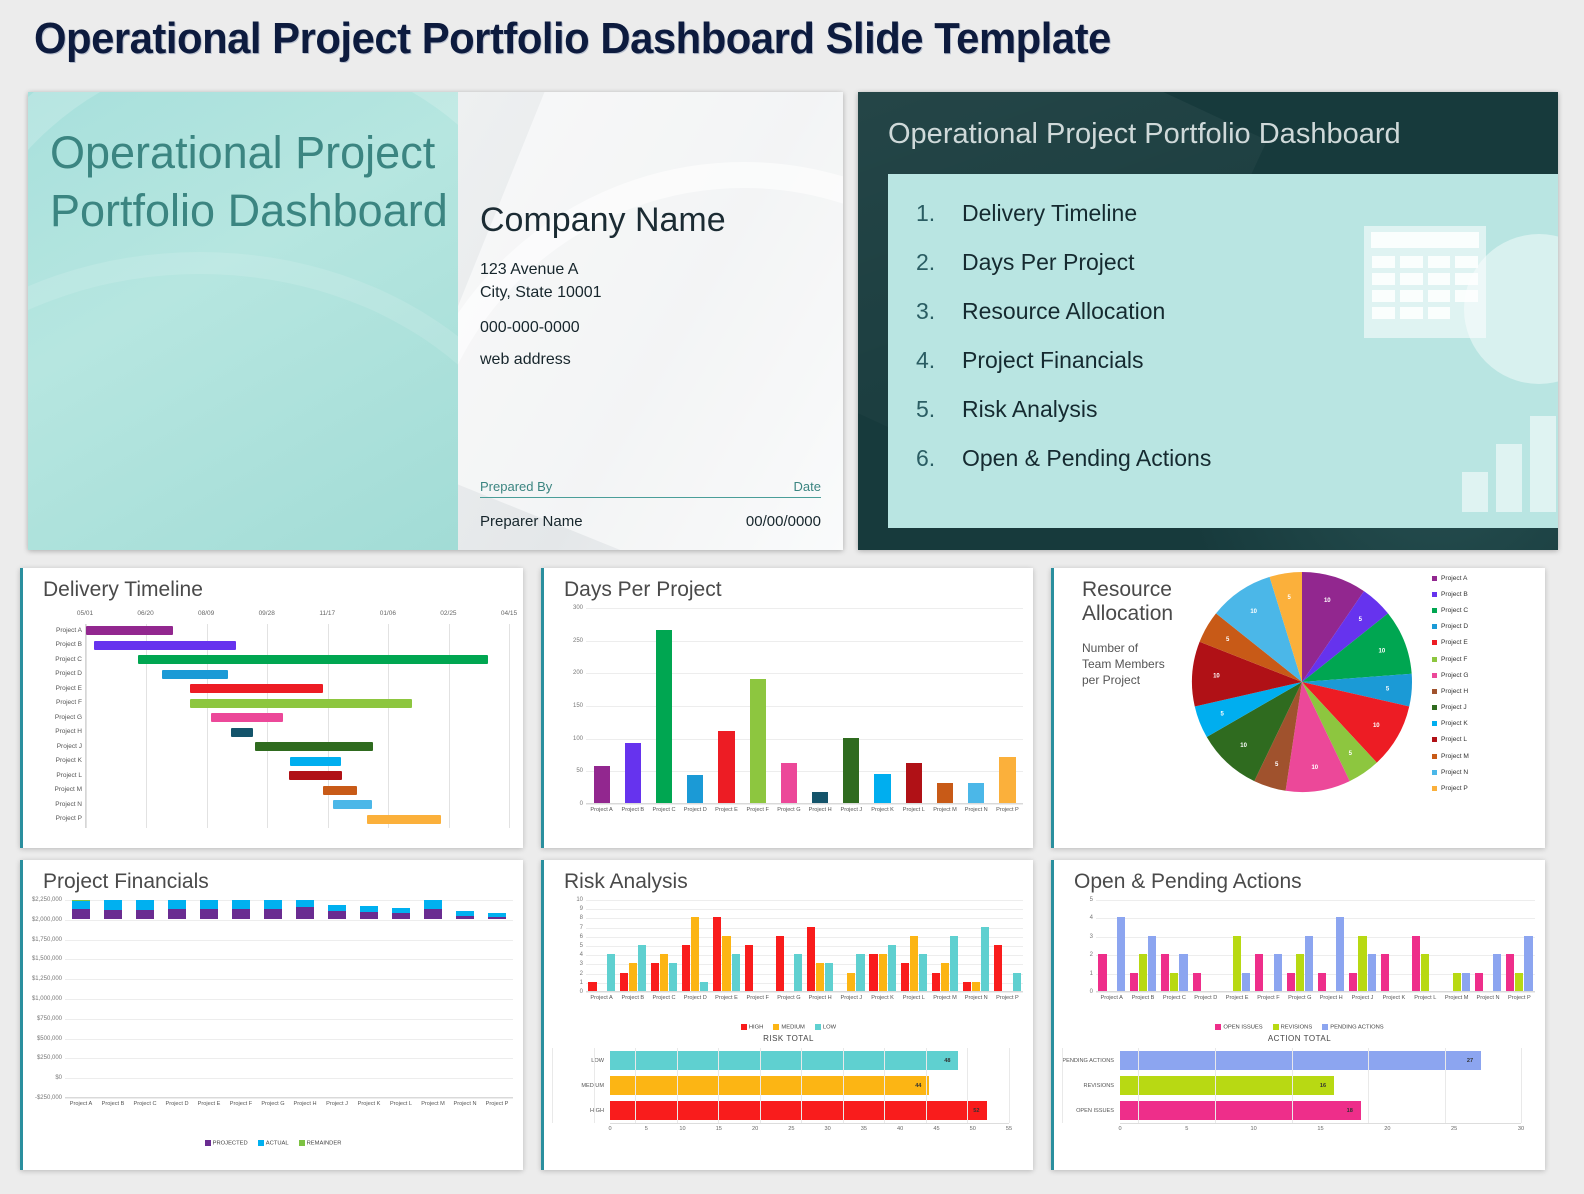  Describe the element at coordinates (226, 1142) in the screenshot. I see `legend-item: PROJECTED` at that location.